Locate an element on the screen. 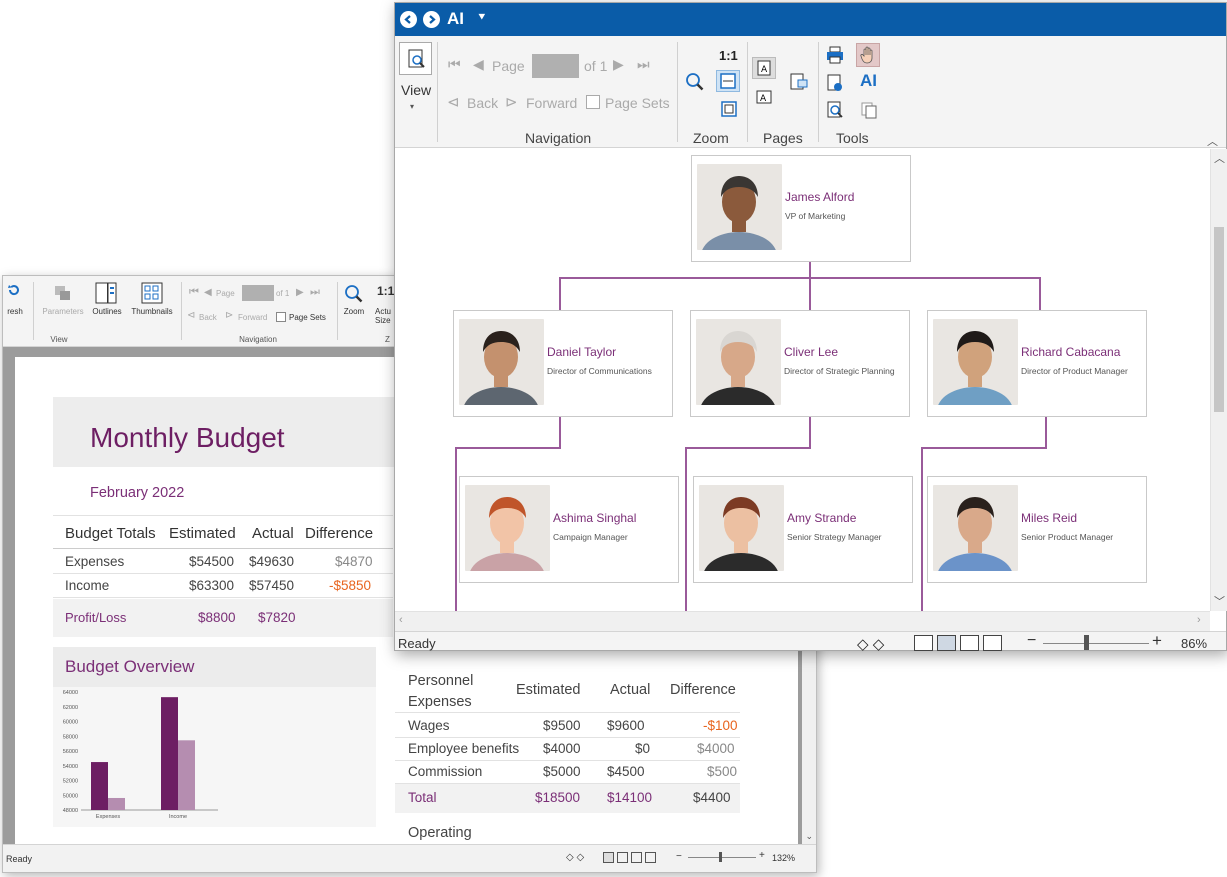 The height and width of the screenshot is (877, 1227). export-icon is located at coordinates (835, 83).